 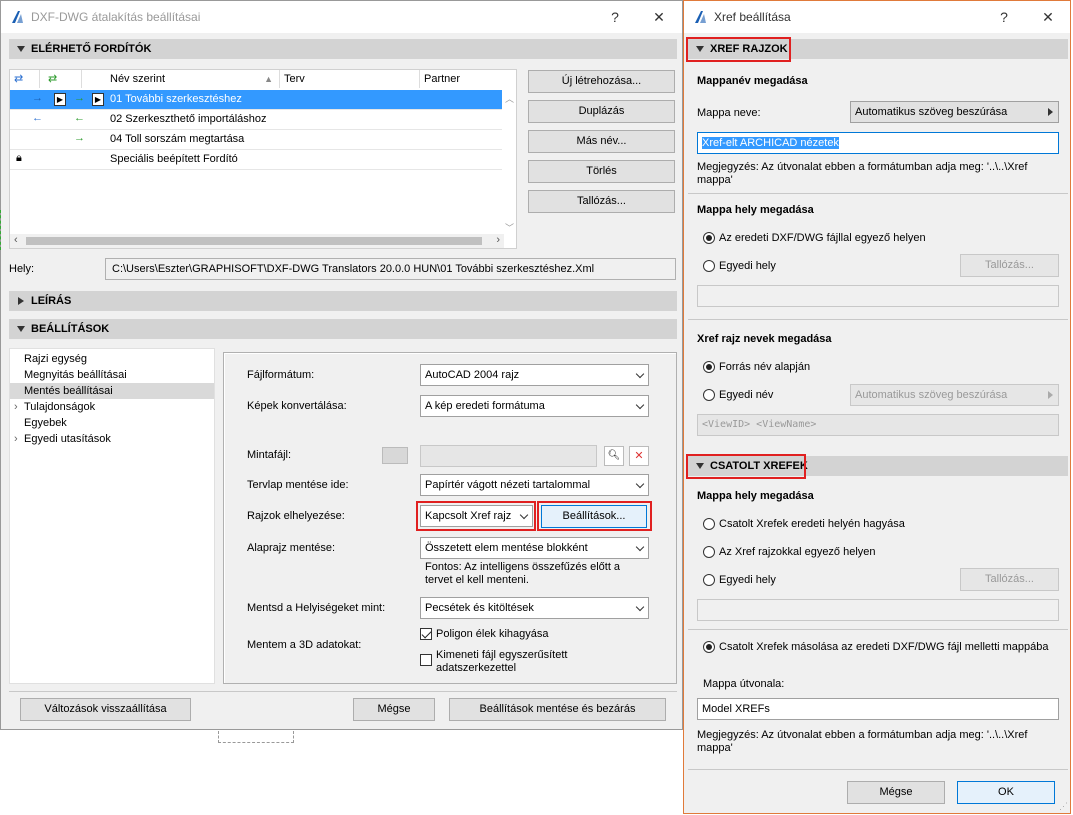 What do you see at coordinates (509, 227) in the screenshot?
I see `scroll-down-icon: ﹀` at bounding box center [509, 227].